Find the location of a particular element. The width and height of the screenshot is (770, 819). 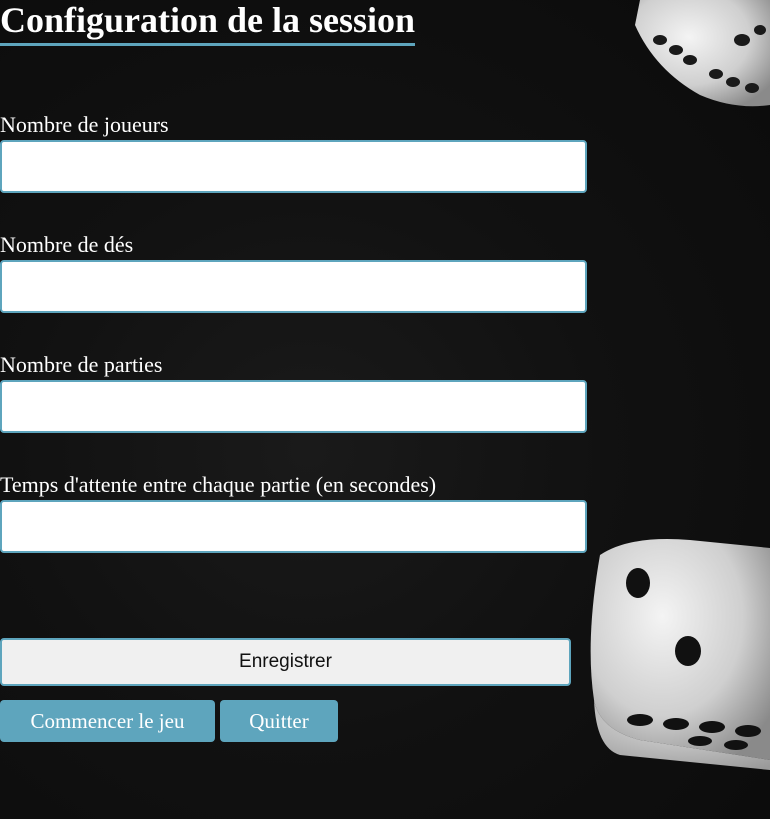

games-count-input is located at coordinates (293, 406).